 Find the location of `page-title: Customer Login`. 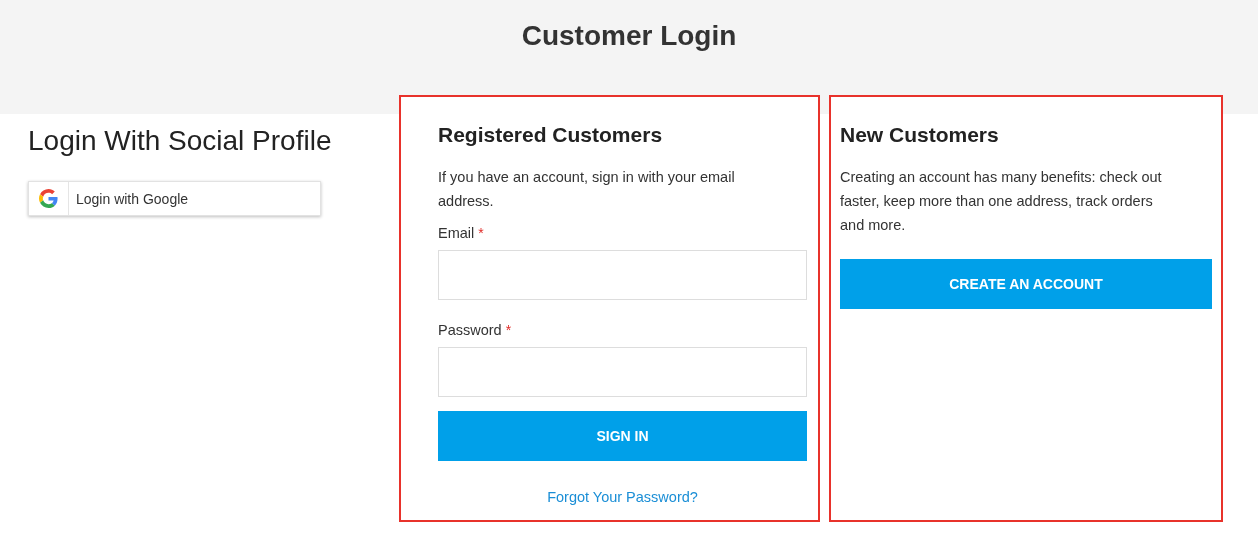

page-title: Customer Login is located at coordinates (629, 36).